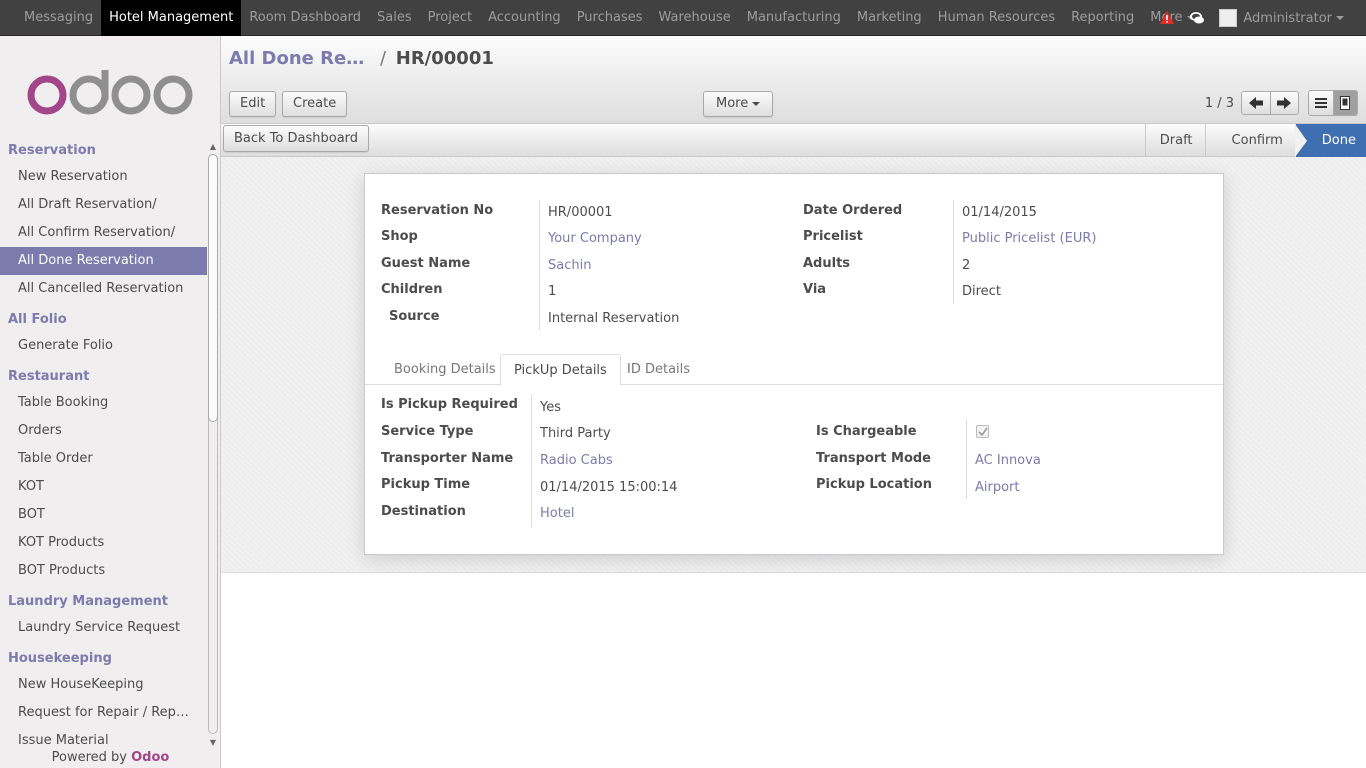 The image size is (1366, 768). What do you see at coordinates (103, 346) in the screenshot?
I see `sidebar-item-generate-folio: Generate Folio` at bounding box center [103, 346].